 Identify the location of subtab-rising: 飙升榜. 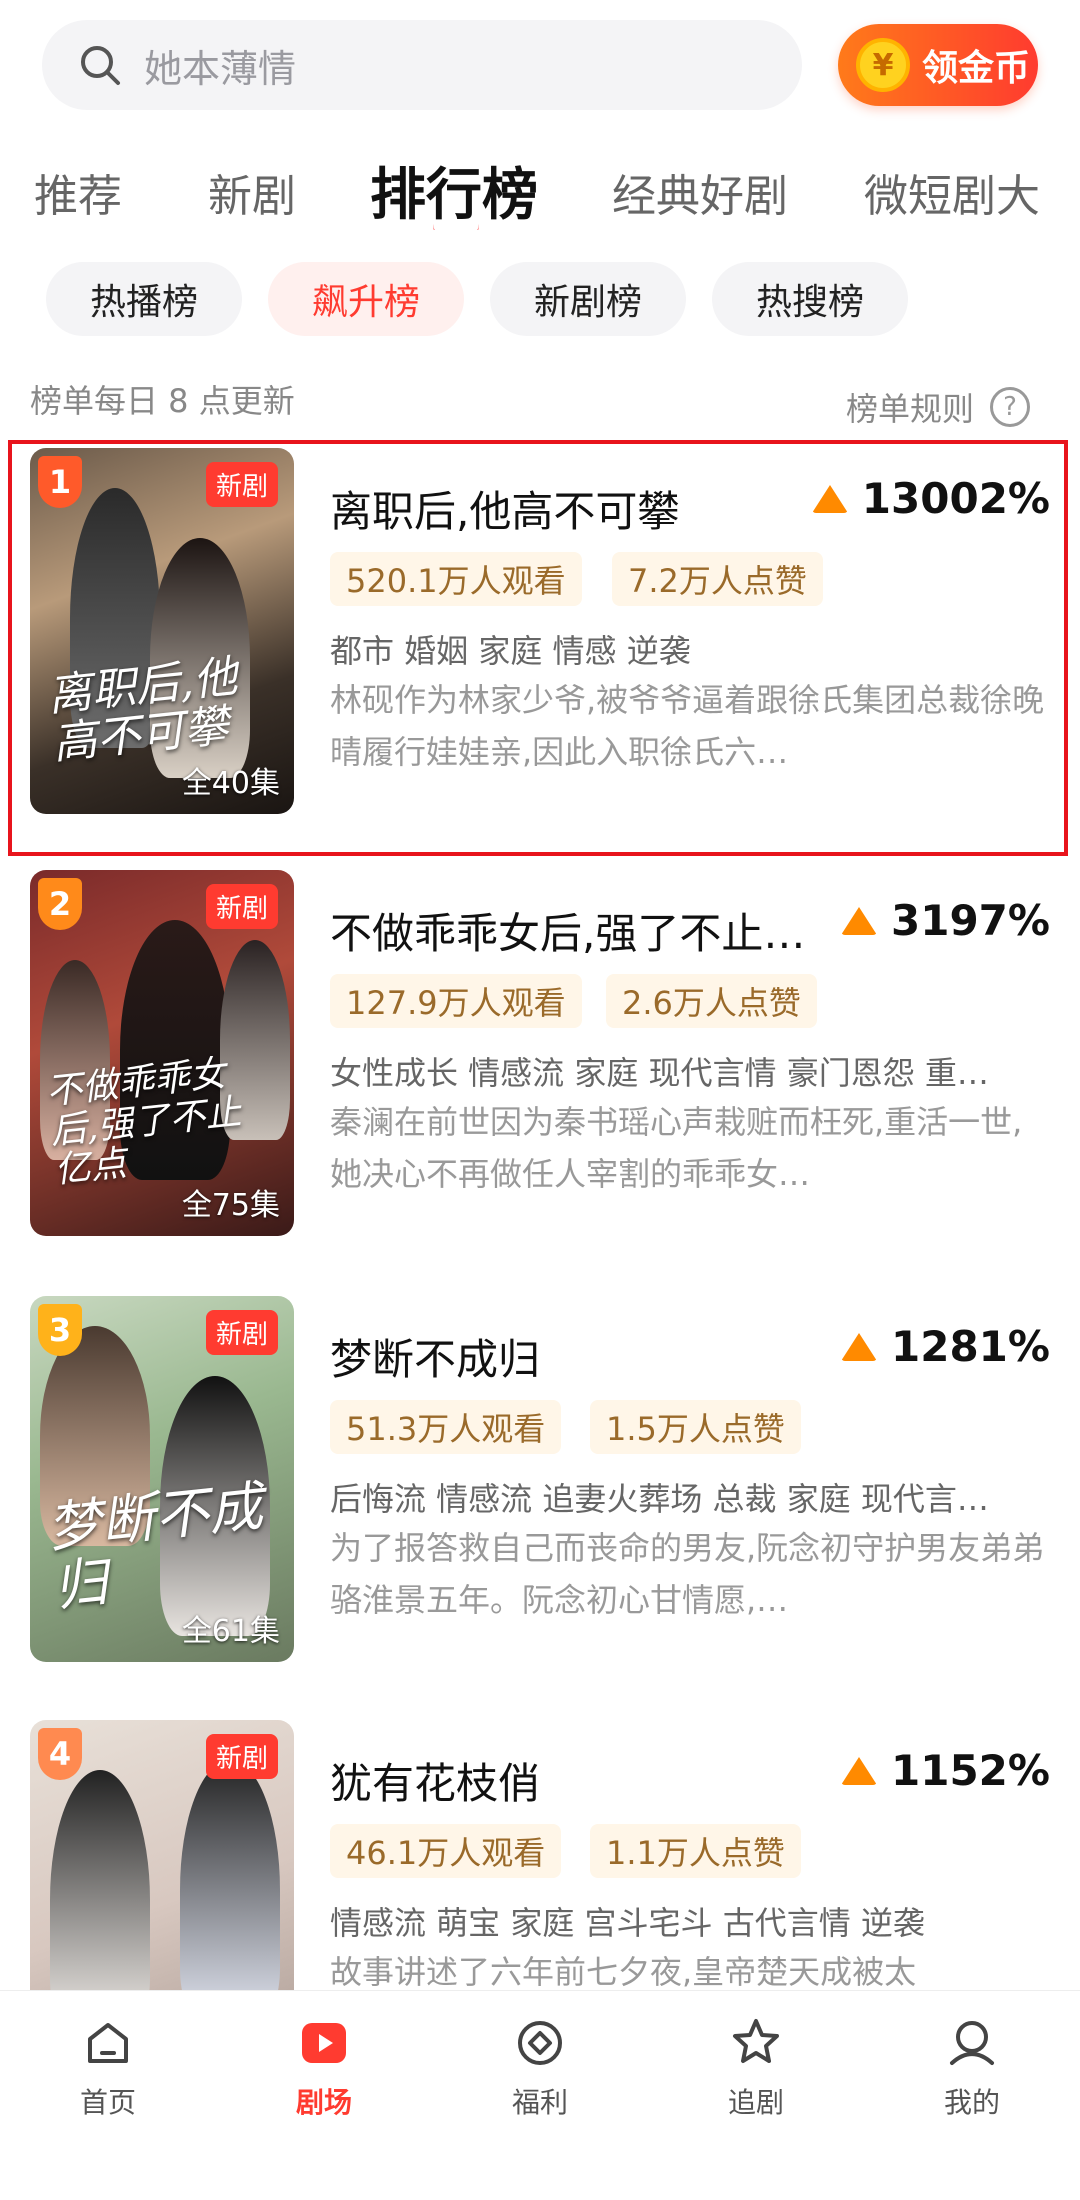
(366, 299).